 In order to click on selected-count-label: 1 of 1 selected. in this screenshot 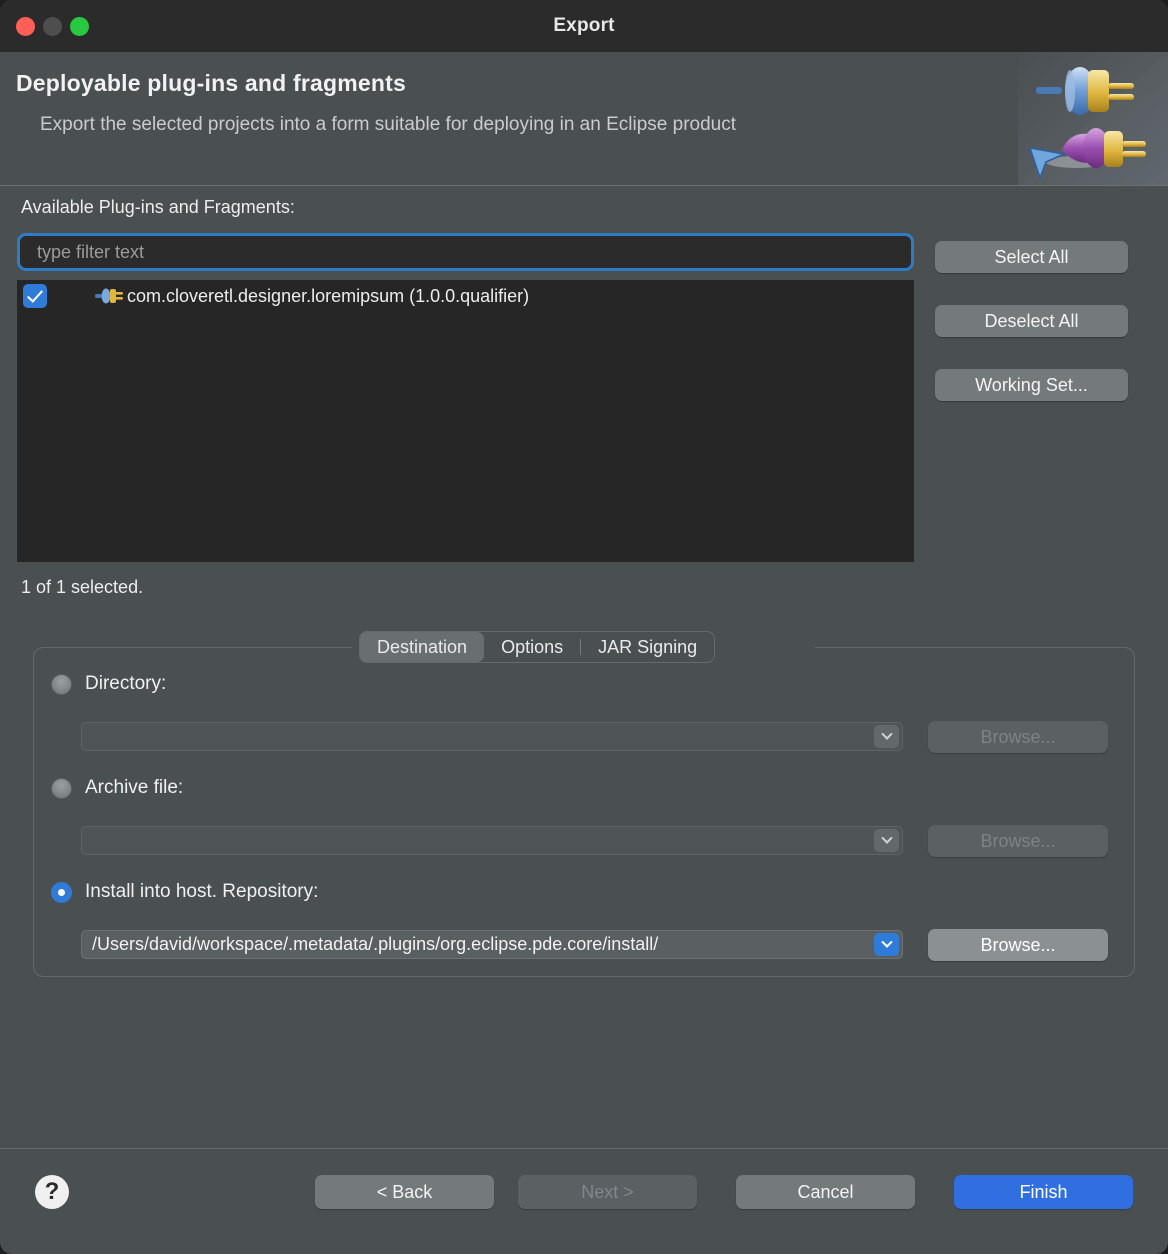, I will do `click(82, 587)`.